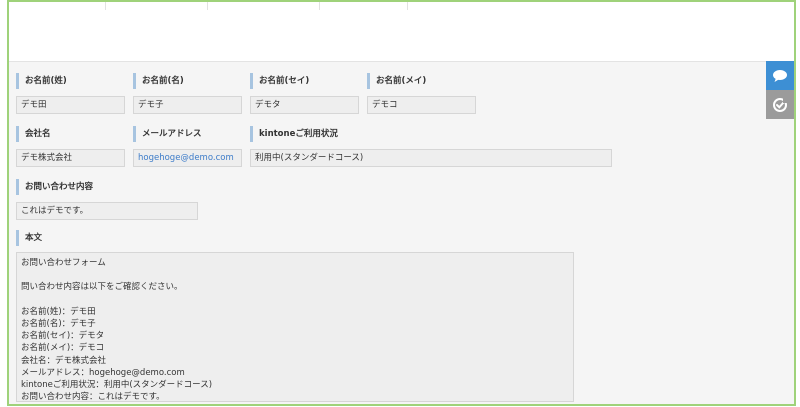 This screenshot has width=800, height=407. Describe the element at coordinates (70, 93) in the screenshot. I see `field-last-name: お名前(姓) デモ田` at that location.